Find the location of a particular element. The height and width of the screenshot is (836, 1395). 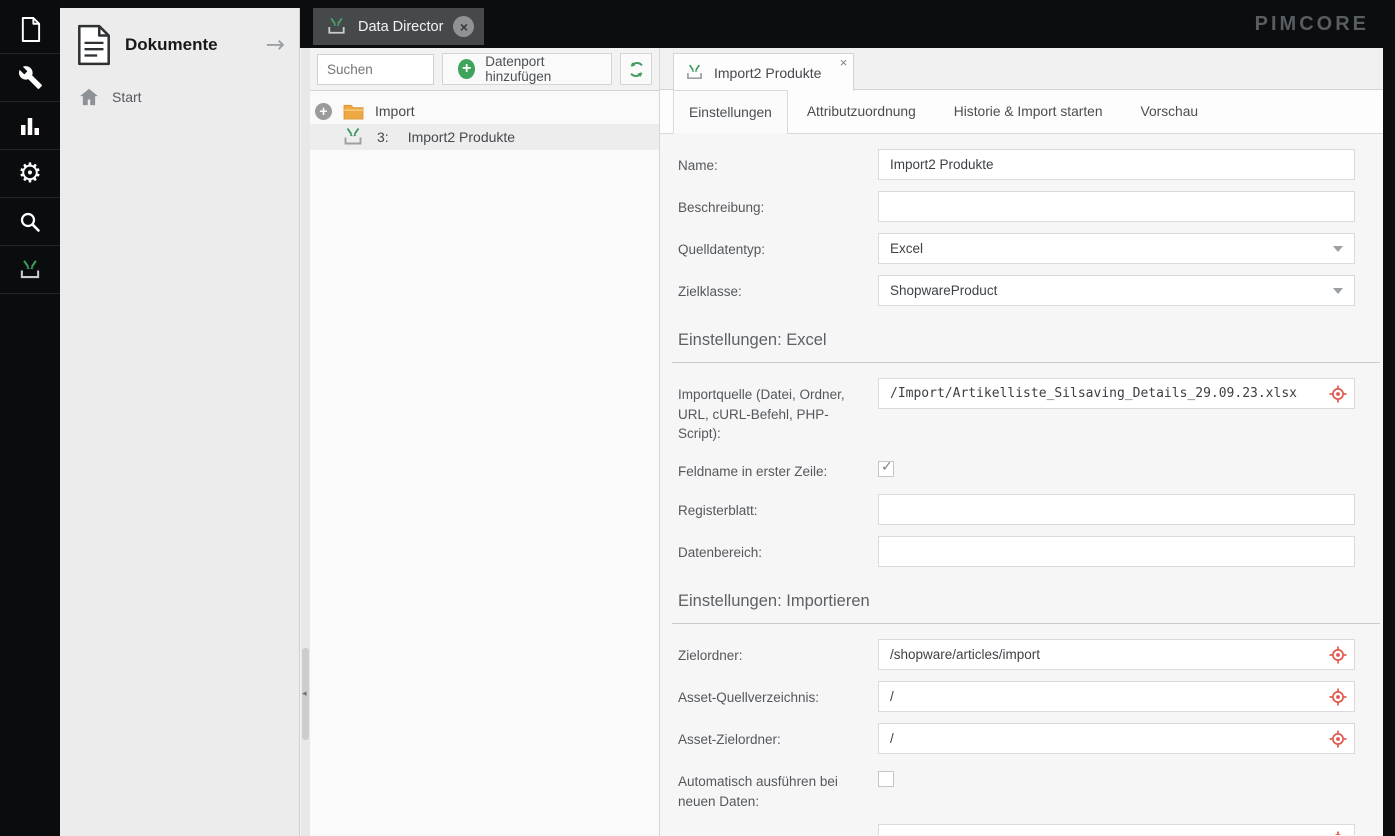

dataport-name: Import2 Produkte is located at coordinates (461, 137).